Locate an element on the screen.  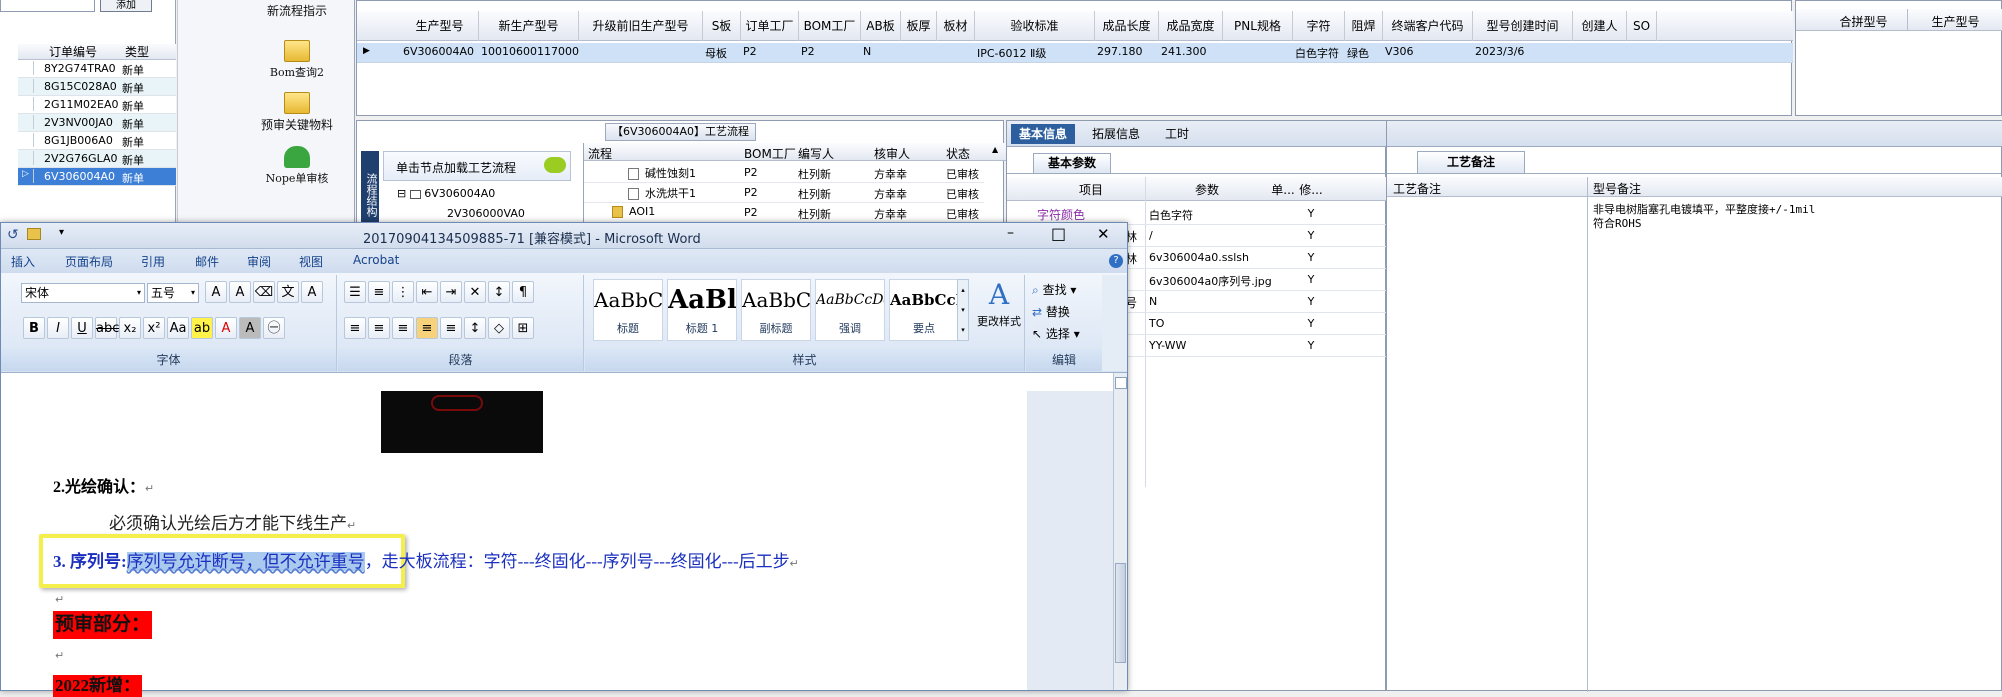
tree-node-child: 2V306000VA0 is located at coordinates (486, 213).